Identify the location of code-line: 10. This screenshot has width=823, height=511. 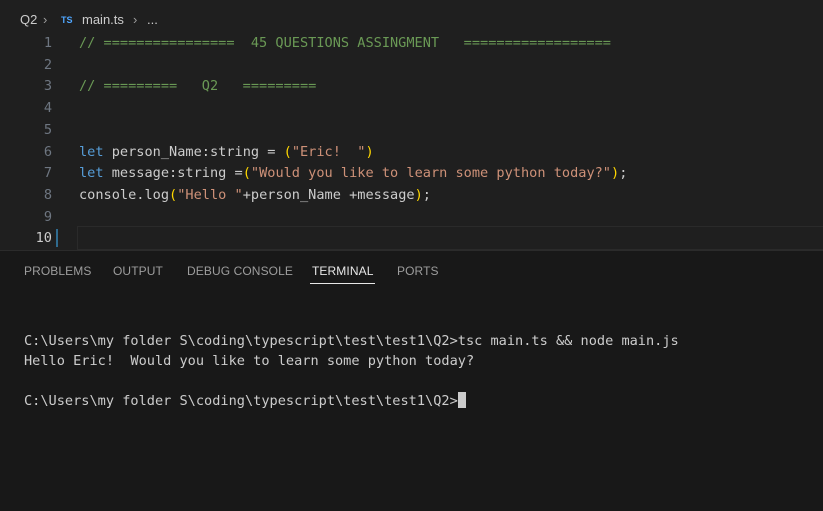
(411, 238).